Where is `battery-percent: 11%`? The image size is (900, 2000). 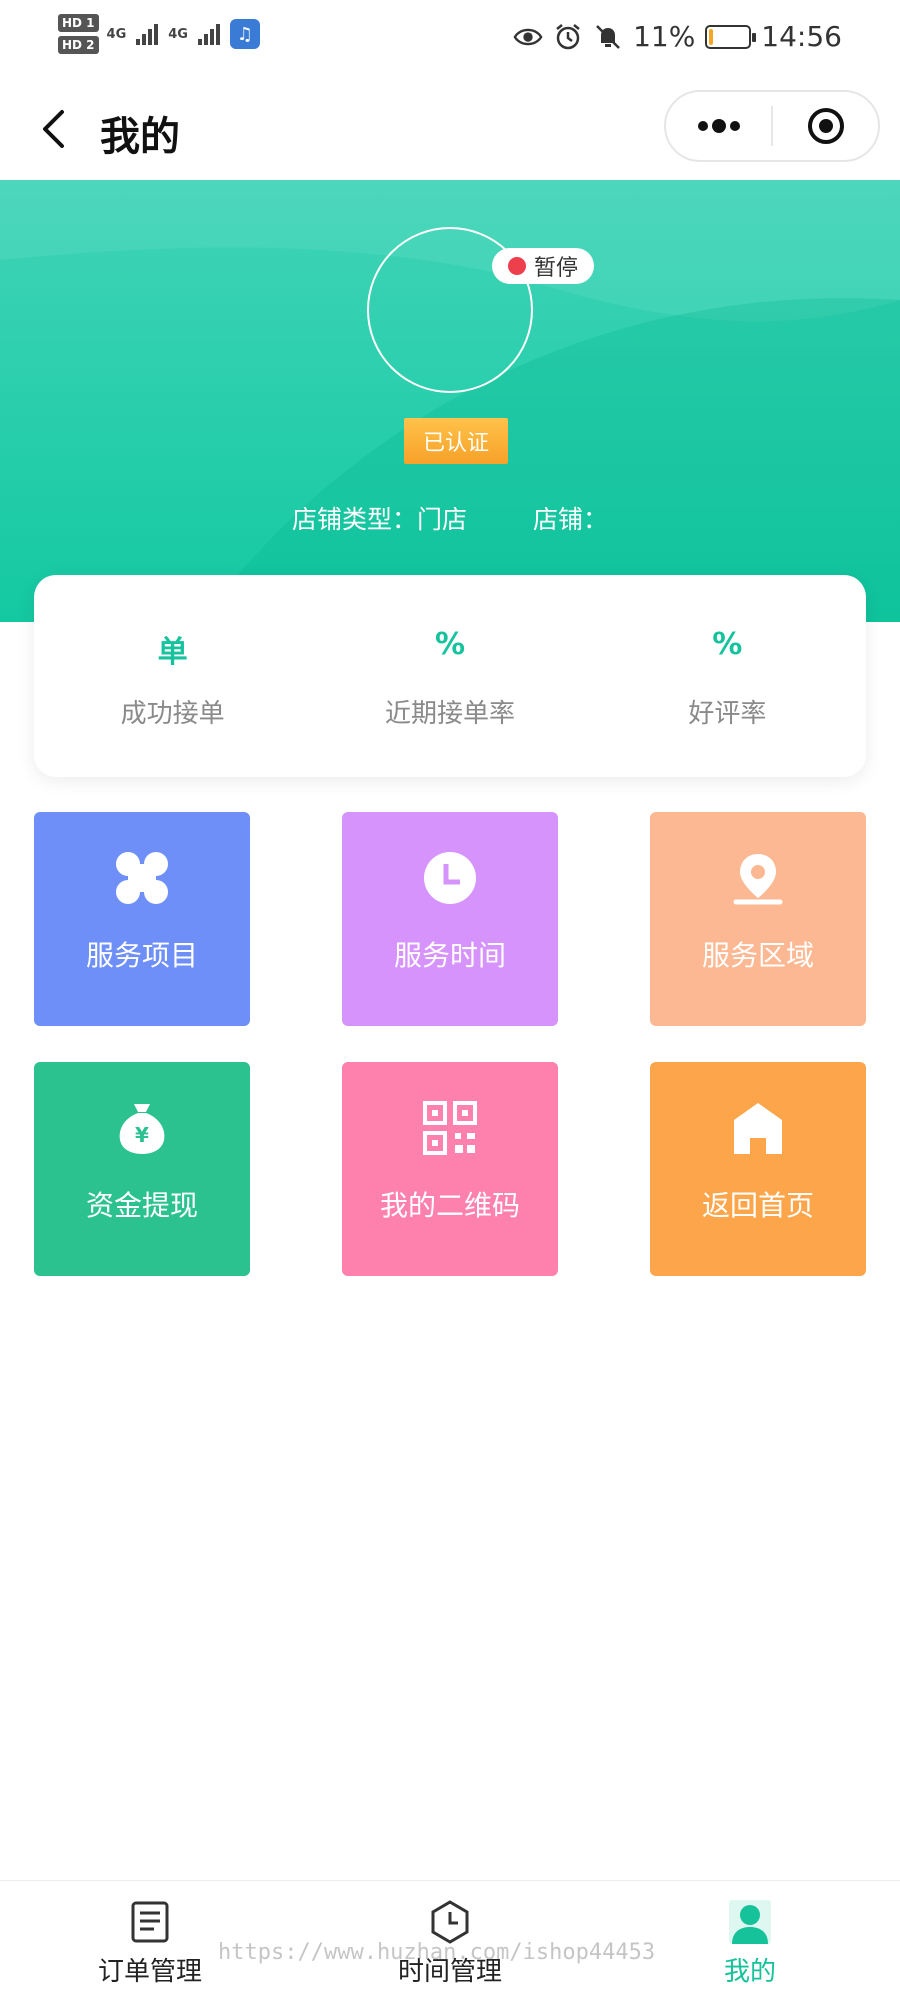 battery-percent: 11% is located at coordinates (664, 36).